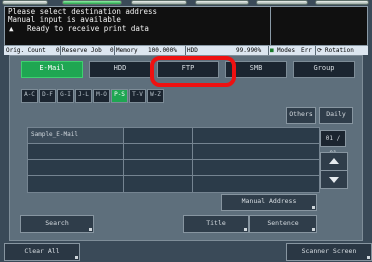  Describe the element at coordinates (29, 96) in the screenshot. I see `letter-tab-a-c: A-C` at that location.